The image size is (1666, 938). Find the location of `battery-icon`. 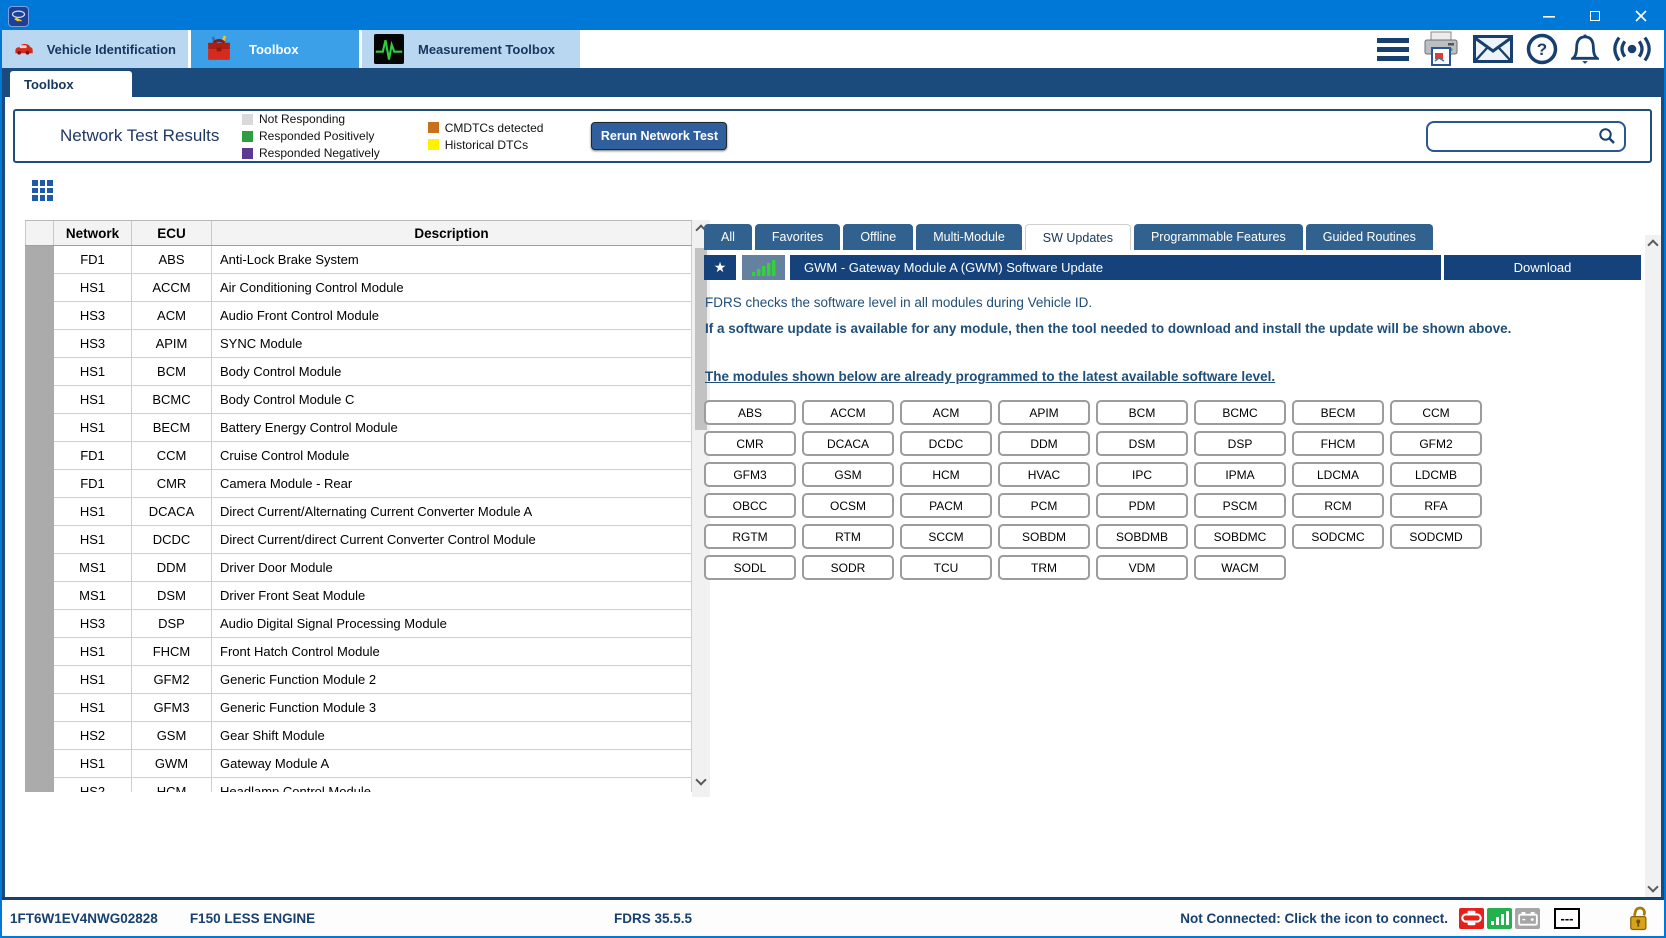

battery-icon is located at coordinates (1527, 918).